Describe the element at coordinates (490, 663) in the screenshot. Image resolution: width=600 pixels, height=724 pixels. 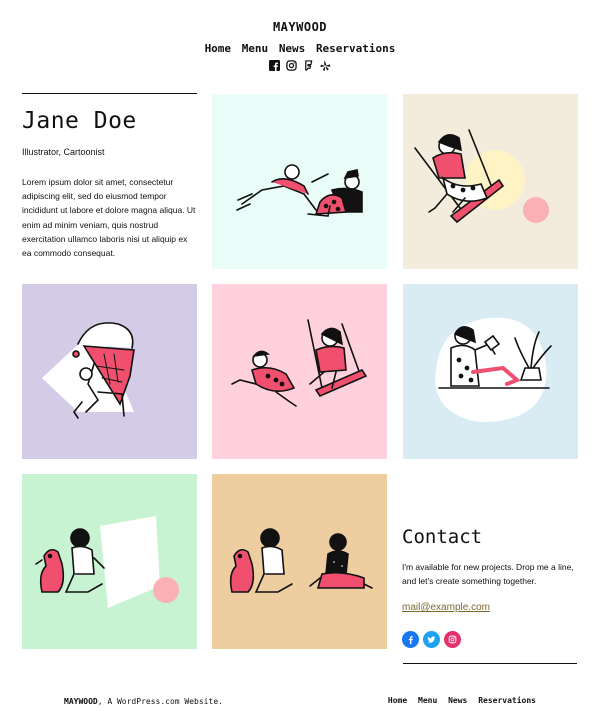
I see `contact-divider` at that location.